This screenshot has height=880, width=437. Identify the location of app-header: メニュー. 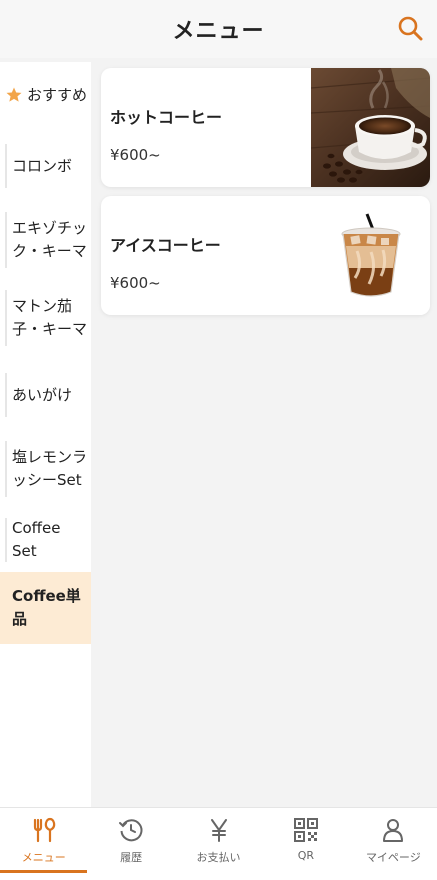
(218, 29).